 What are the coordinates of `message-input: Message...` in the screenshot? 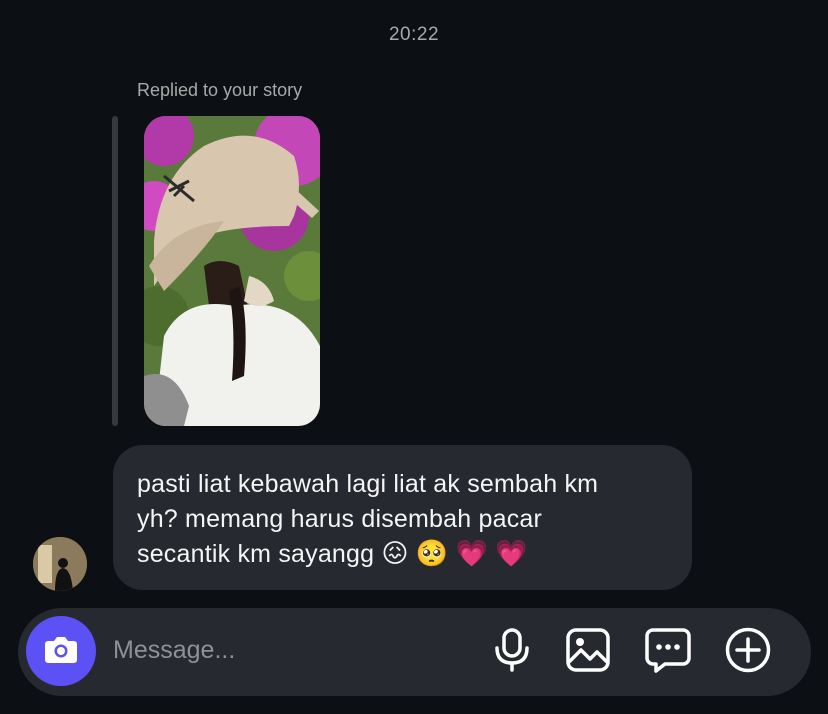 It's located at (174, 650).